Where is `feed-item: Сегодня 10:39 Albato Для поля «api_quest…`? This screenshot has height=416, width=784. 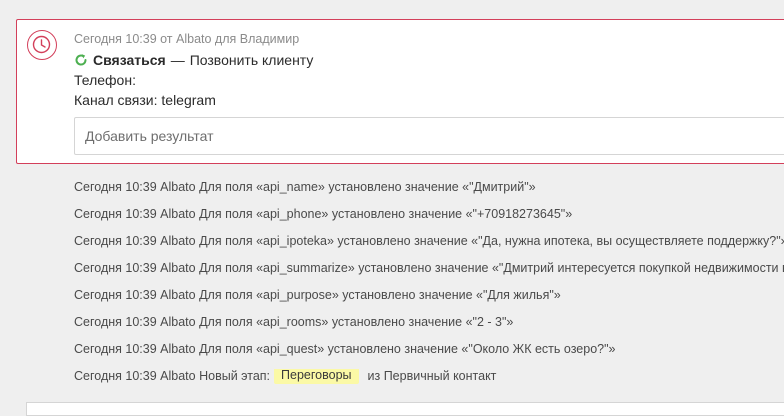
feed-item: Сегодня 10:39 Albato Для поля «api_quest… is located at coordinates (429, 355).